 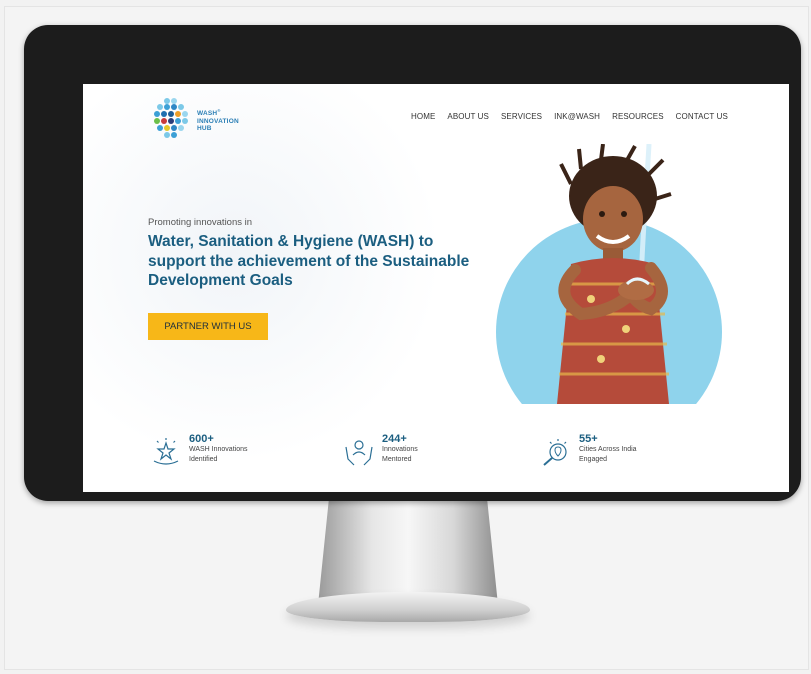 What do you see at coordinates (408, 552) in the screenshot?
I see `monitor-stand-neck` at bounding box center [408, 552].